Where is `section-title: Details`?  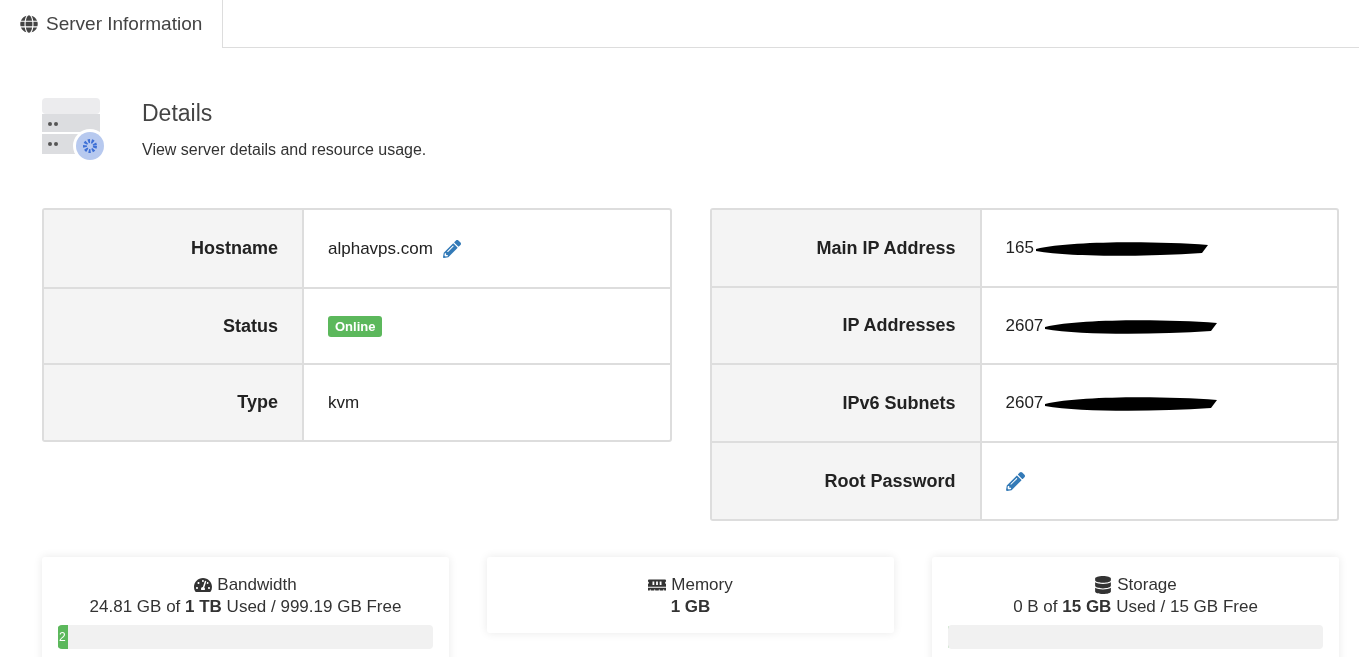 section-title: Details is located at coordinates (178, 113).